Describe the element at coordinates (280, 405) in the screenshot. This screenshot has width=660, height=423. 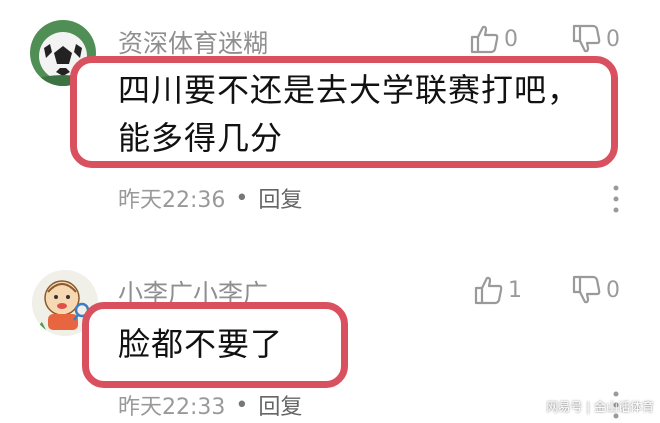
I see `reply-button: 回复` at that location.